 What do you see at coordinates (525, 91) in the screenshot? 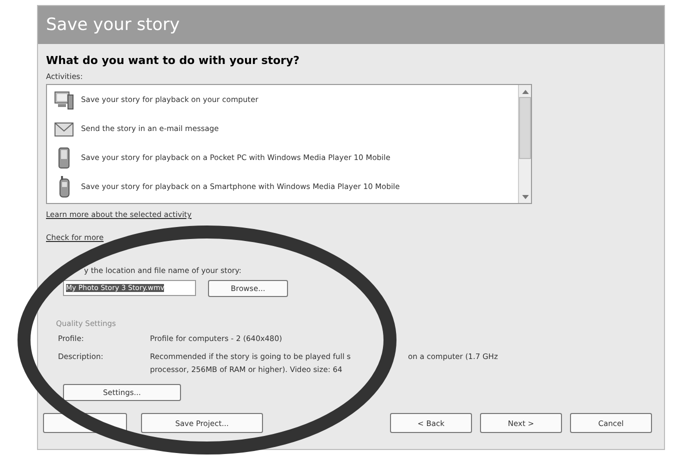
I see `scroll-up-icon` at bounding box center [525, 91].